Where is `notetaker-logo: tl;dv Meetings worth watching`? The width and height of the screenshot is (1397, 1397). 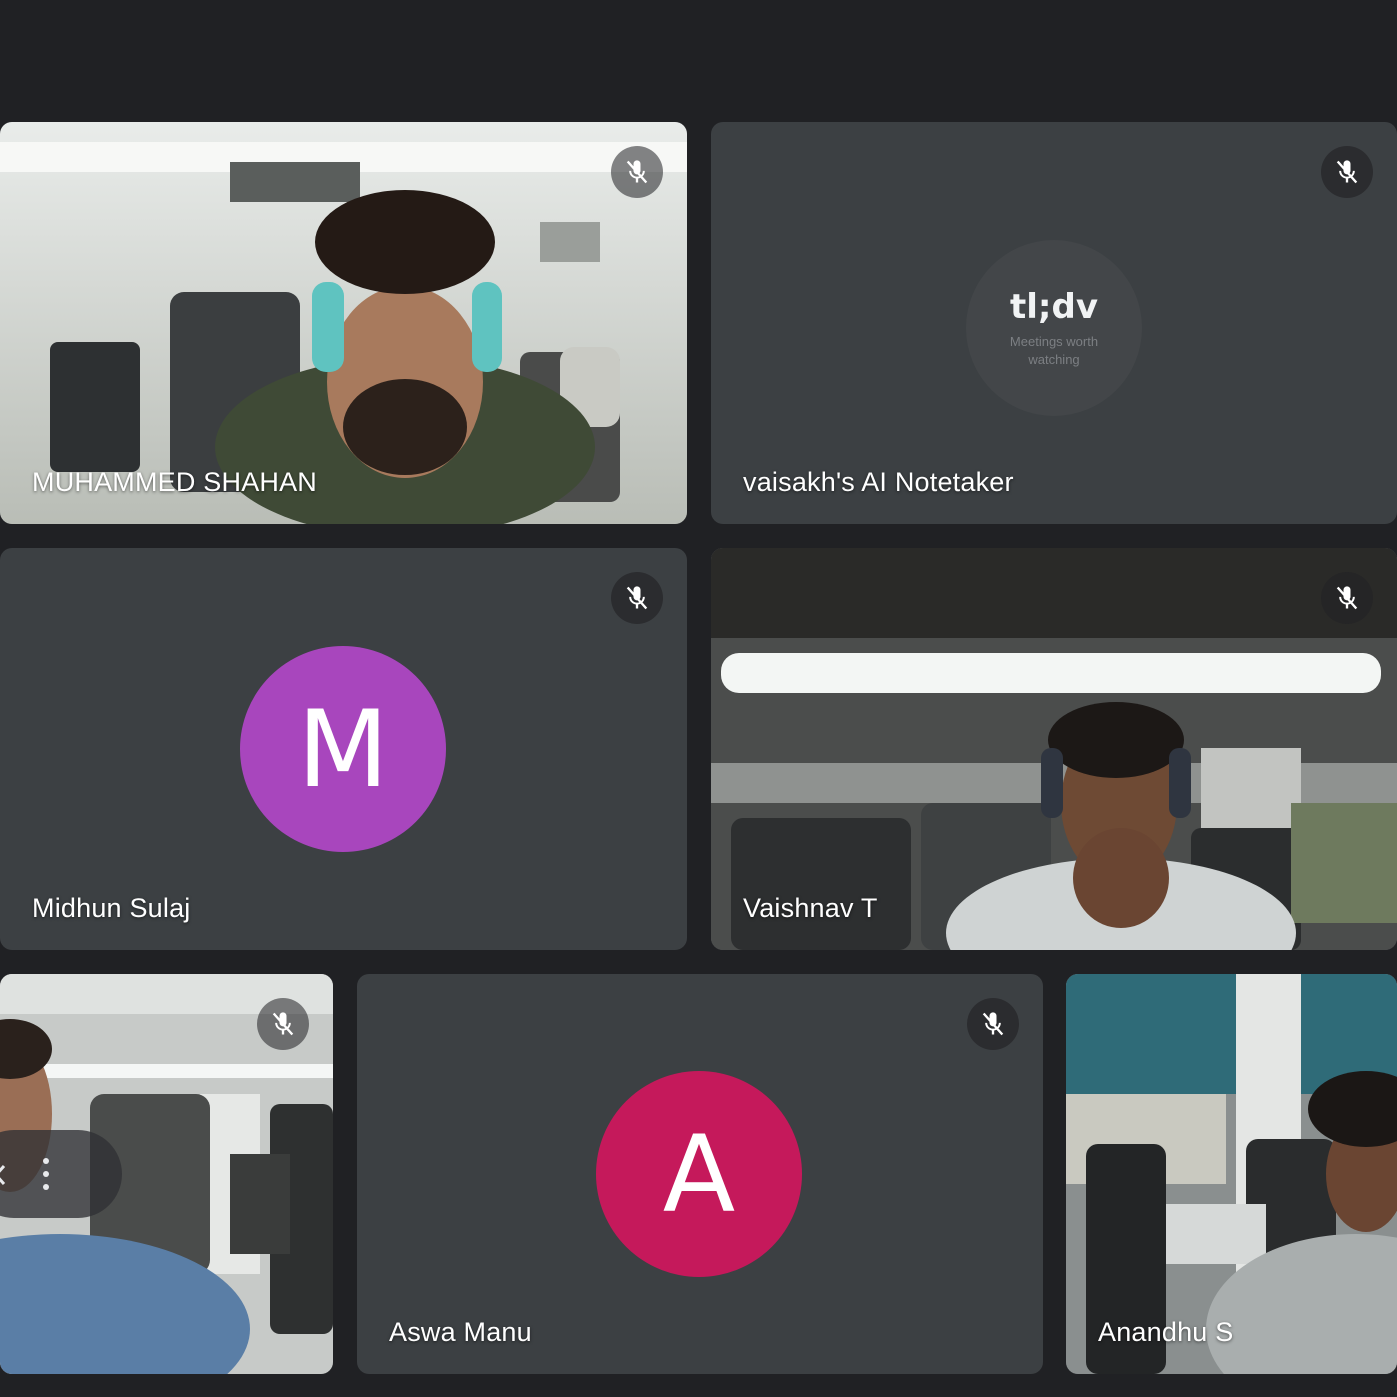 notetaker-logo: tl;dv Meetings worth watching is located at coordinates (1054, 328).